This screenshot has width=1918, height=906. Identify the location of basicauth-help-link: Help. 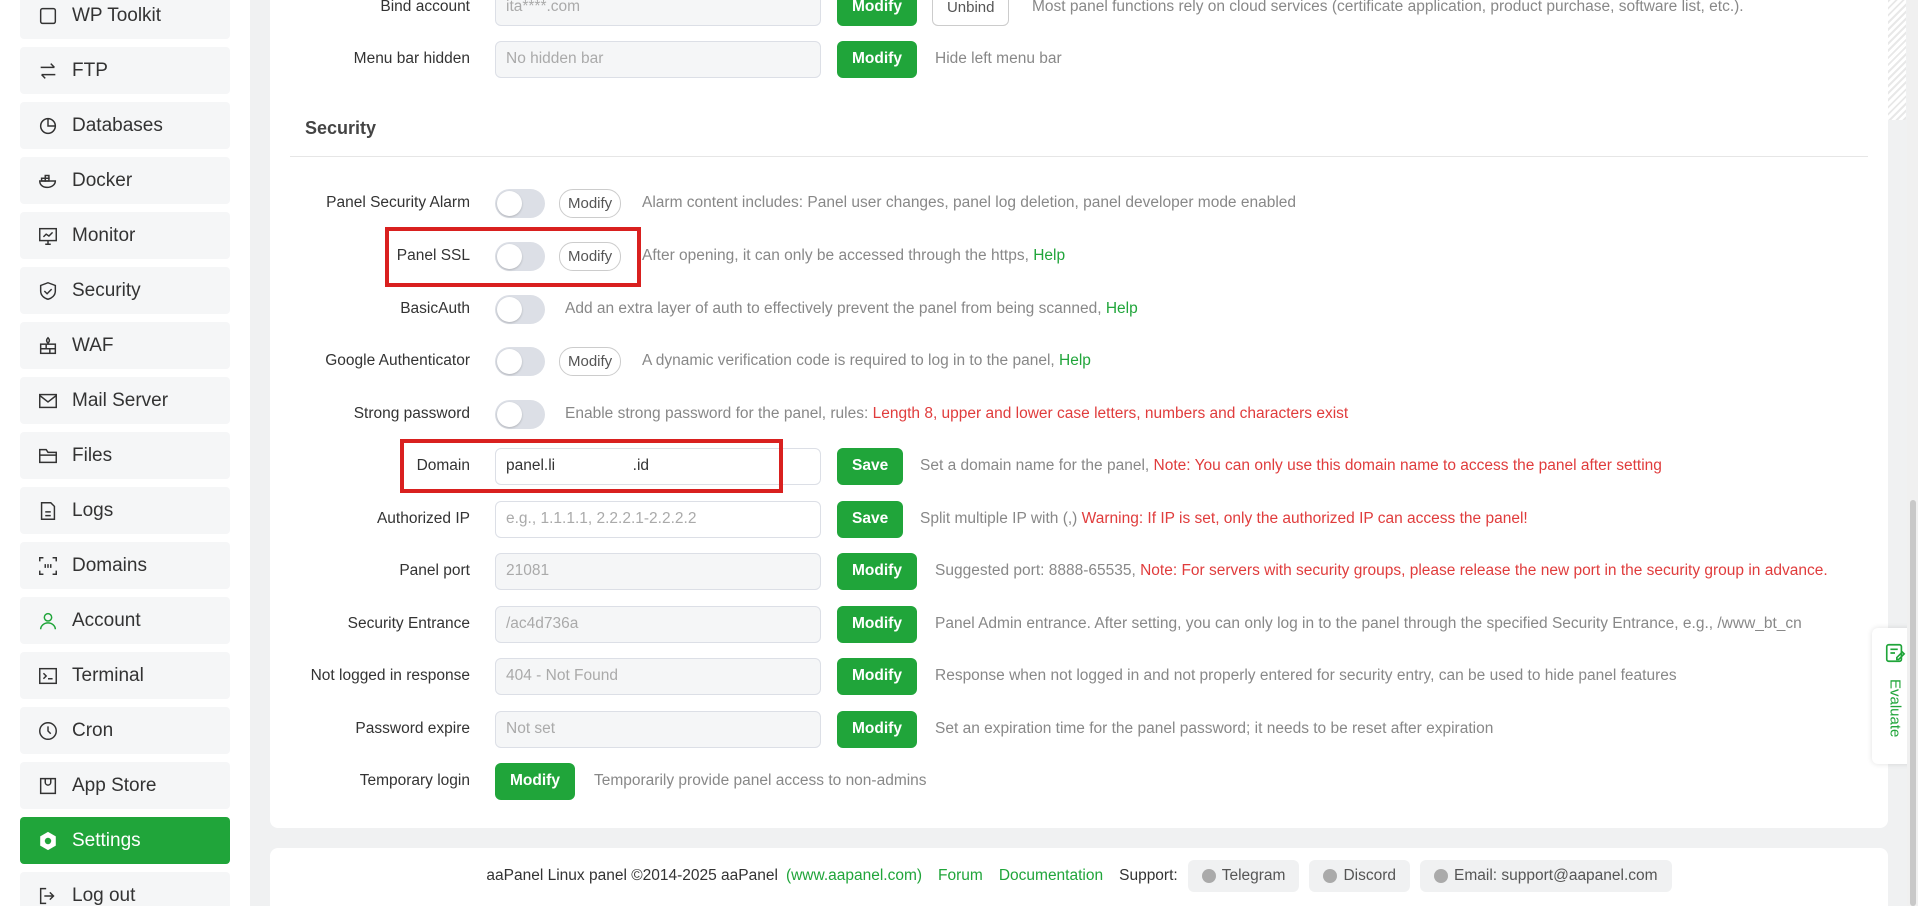
(1122, 308).